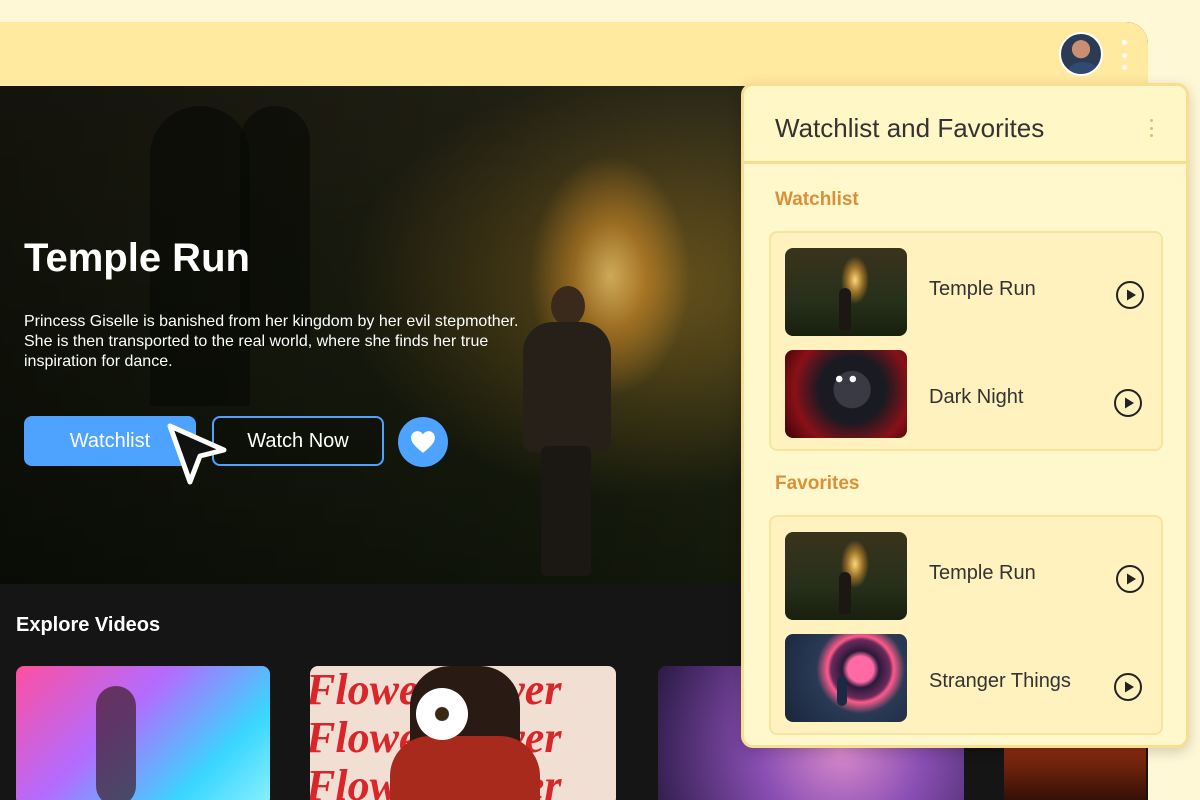 This screenshot has width=1200, height=800. I want to click on list-item: Dark Night, so click(967, 395).